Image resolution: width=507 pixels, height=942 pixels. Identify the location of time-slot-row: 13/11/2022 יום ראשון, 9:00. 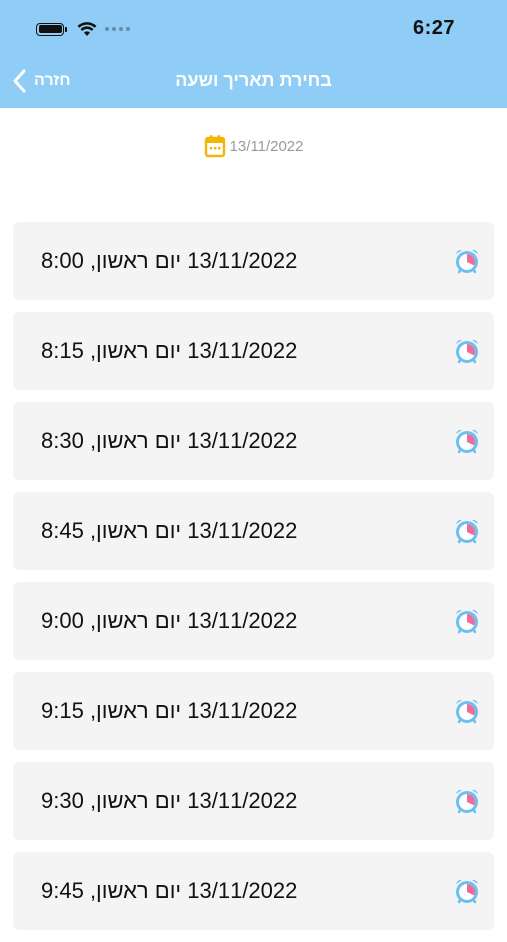
(253, 621).